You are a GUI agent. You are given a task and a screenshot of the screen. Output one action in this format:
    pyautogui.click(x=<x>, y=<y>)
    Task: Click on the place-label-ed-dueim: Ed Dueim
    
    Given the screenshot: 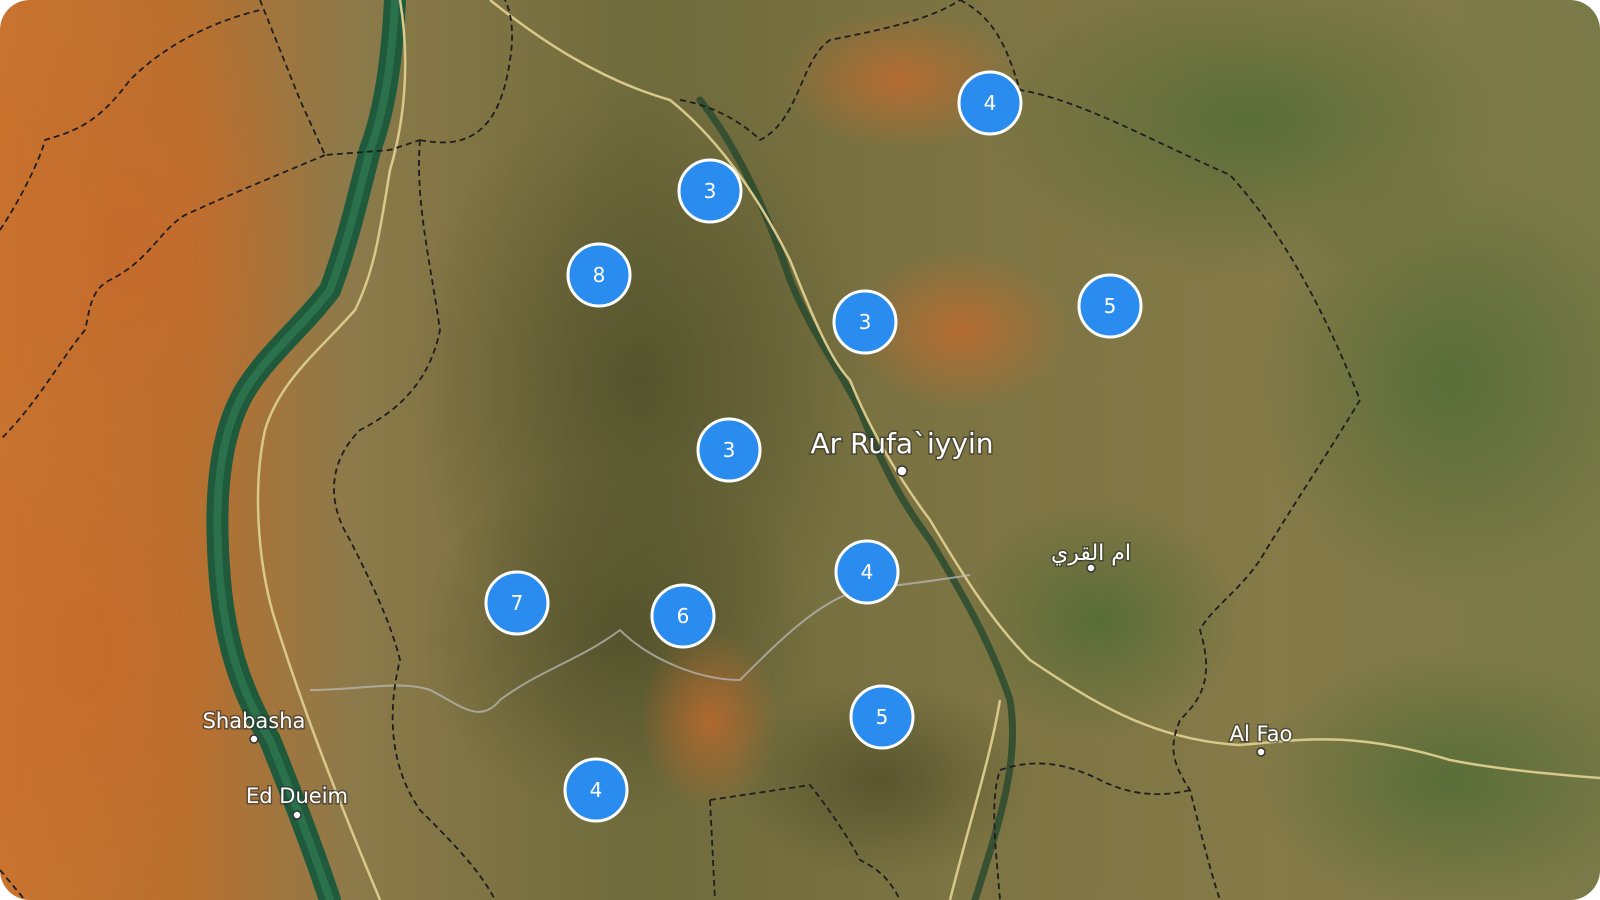 What is the action you would take?
    pyautogui.click(x=297, y=796)
    